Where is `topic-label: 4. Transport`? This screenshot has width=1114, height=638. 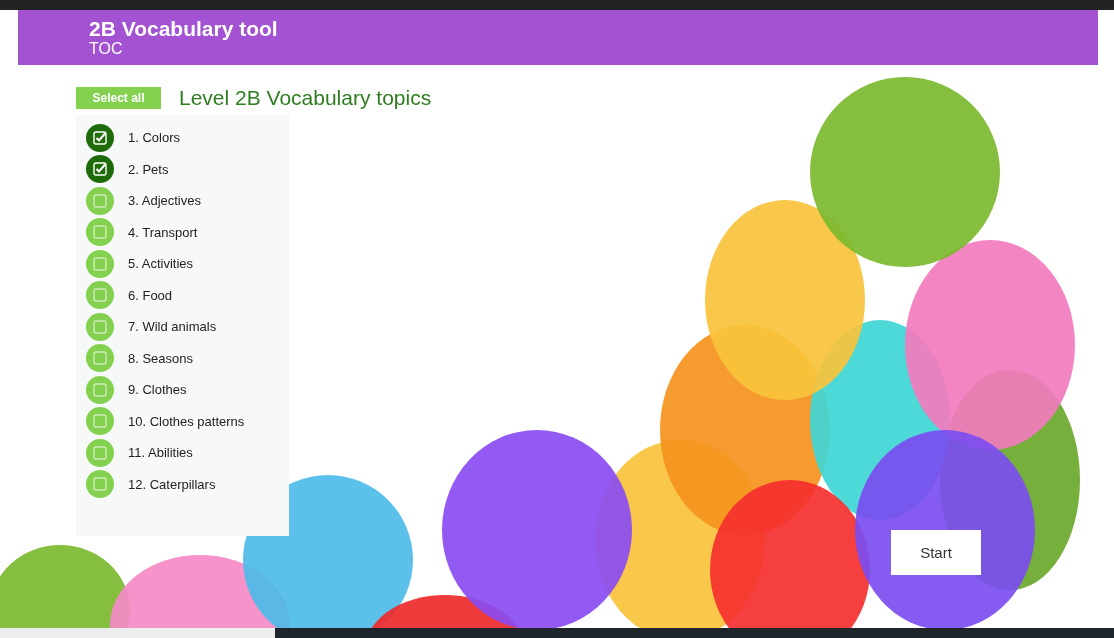 topic-label: 4. Transport is located at coordinates (163, 232).